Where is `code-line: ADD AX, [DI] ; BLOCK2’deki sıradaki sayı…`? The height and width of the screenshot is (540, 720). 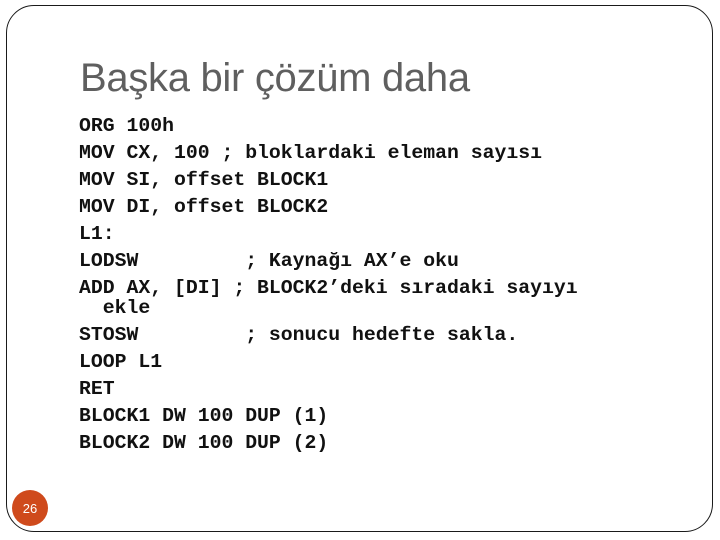
code-line: ADD AX, [DI] ; BLOCK2’deki sıradaki sayı… is located at coordinates (328, 288).